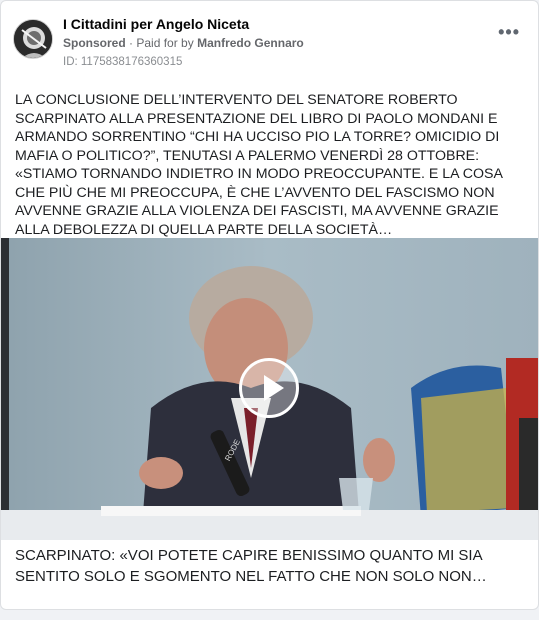 The image size is (539, 620). What do you see at coordinates (156, 24) in the screenshot?
I see `page-name: I Cittadini per Angelo Niceta` at bounding box center [156, 24].